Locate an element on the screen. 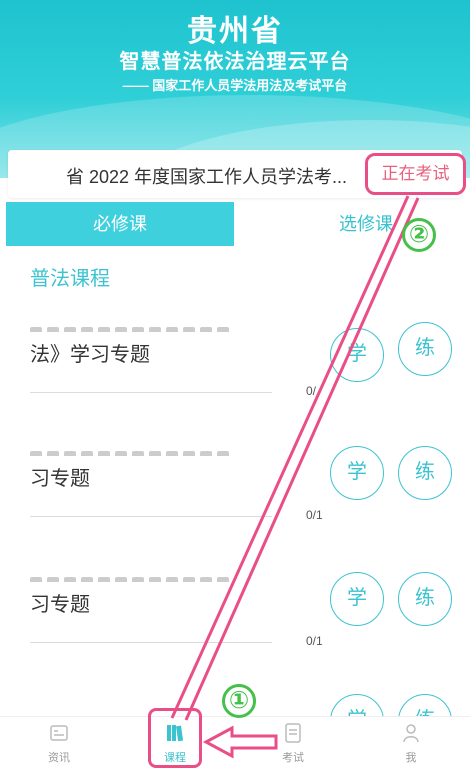  course-name: 法》学习专题 is located at coordinates (90, 355).